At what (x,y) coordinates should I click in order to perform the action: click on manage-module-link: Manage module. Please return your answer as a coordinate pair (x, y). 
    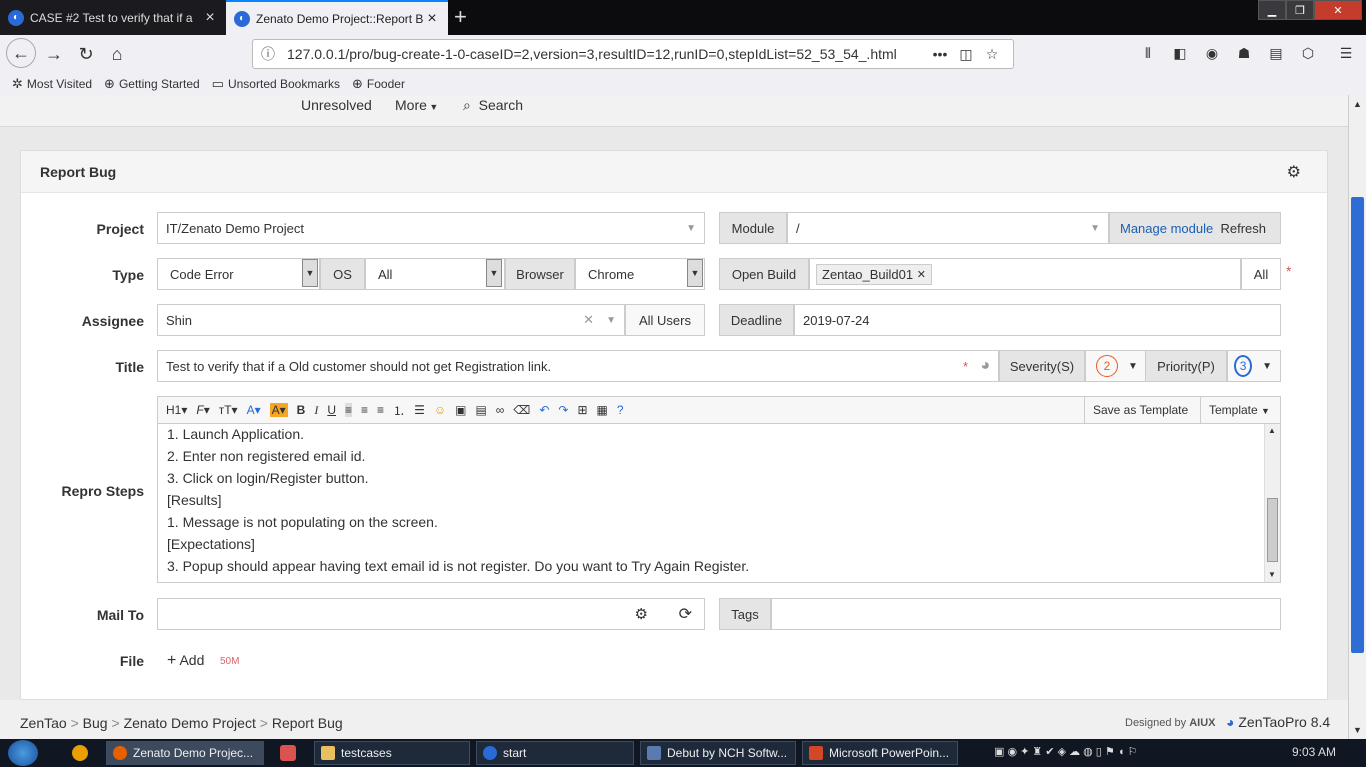
    Looking at the image, I should click on (1166, 228).